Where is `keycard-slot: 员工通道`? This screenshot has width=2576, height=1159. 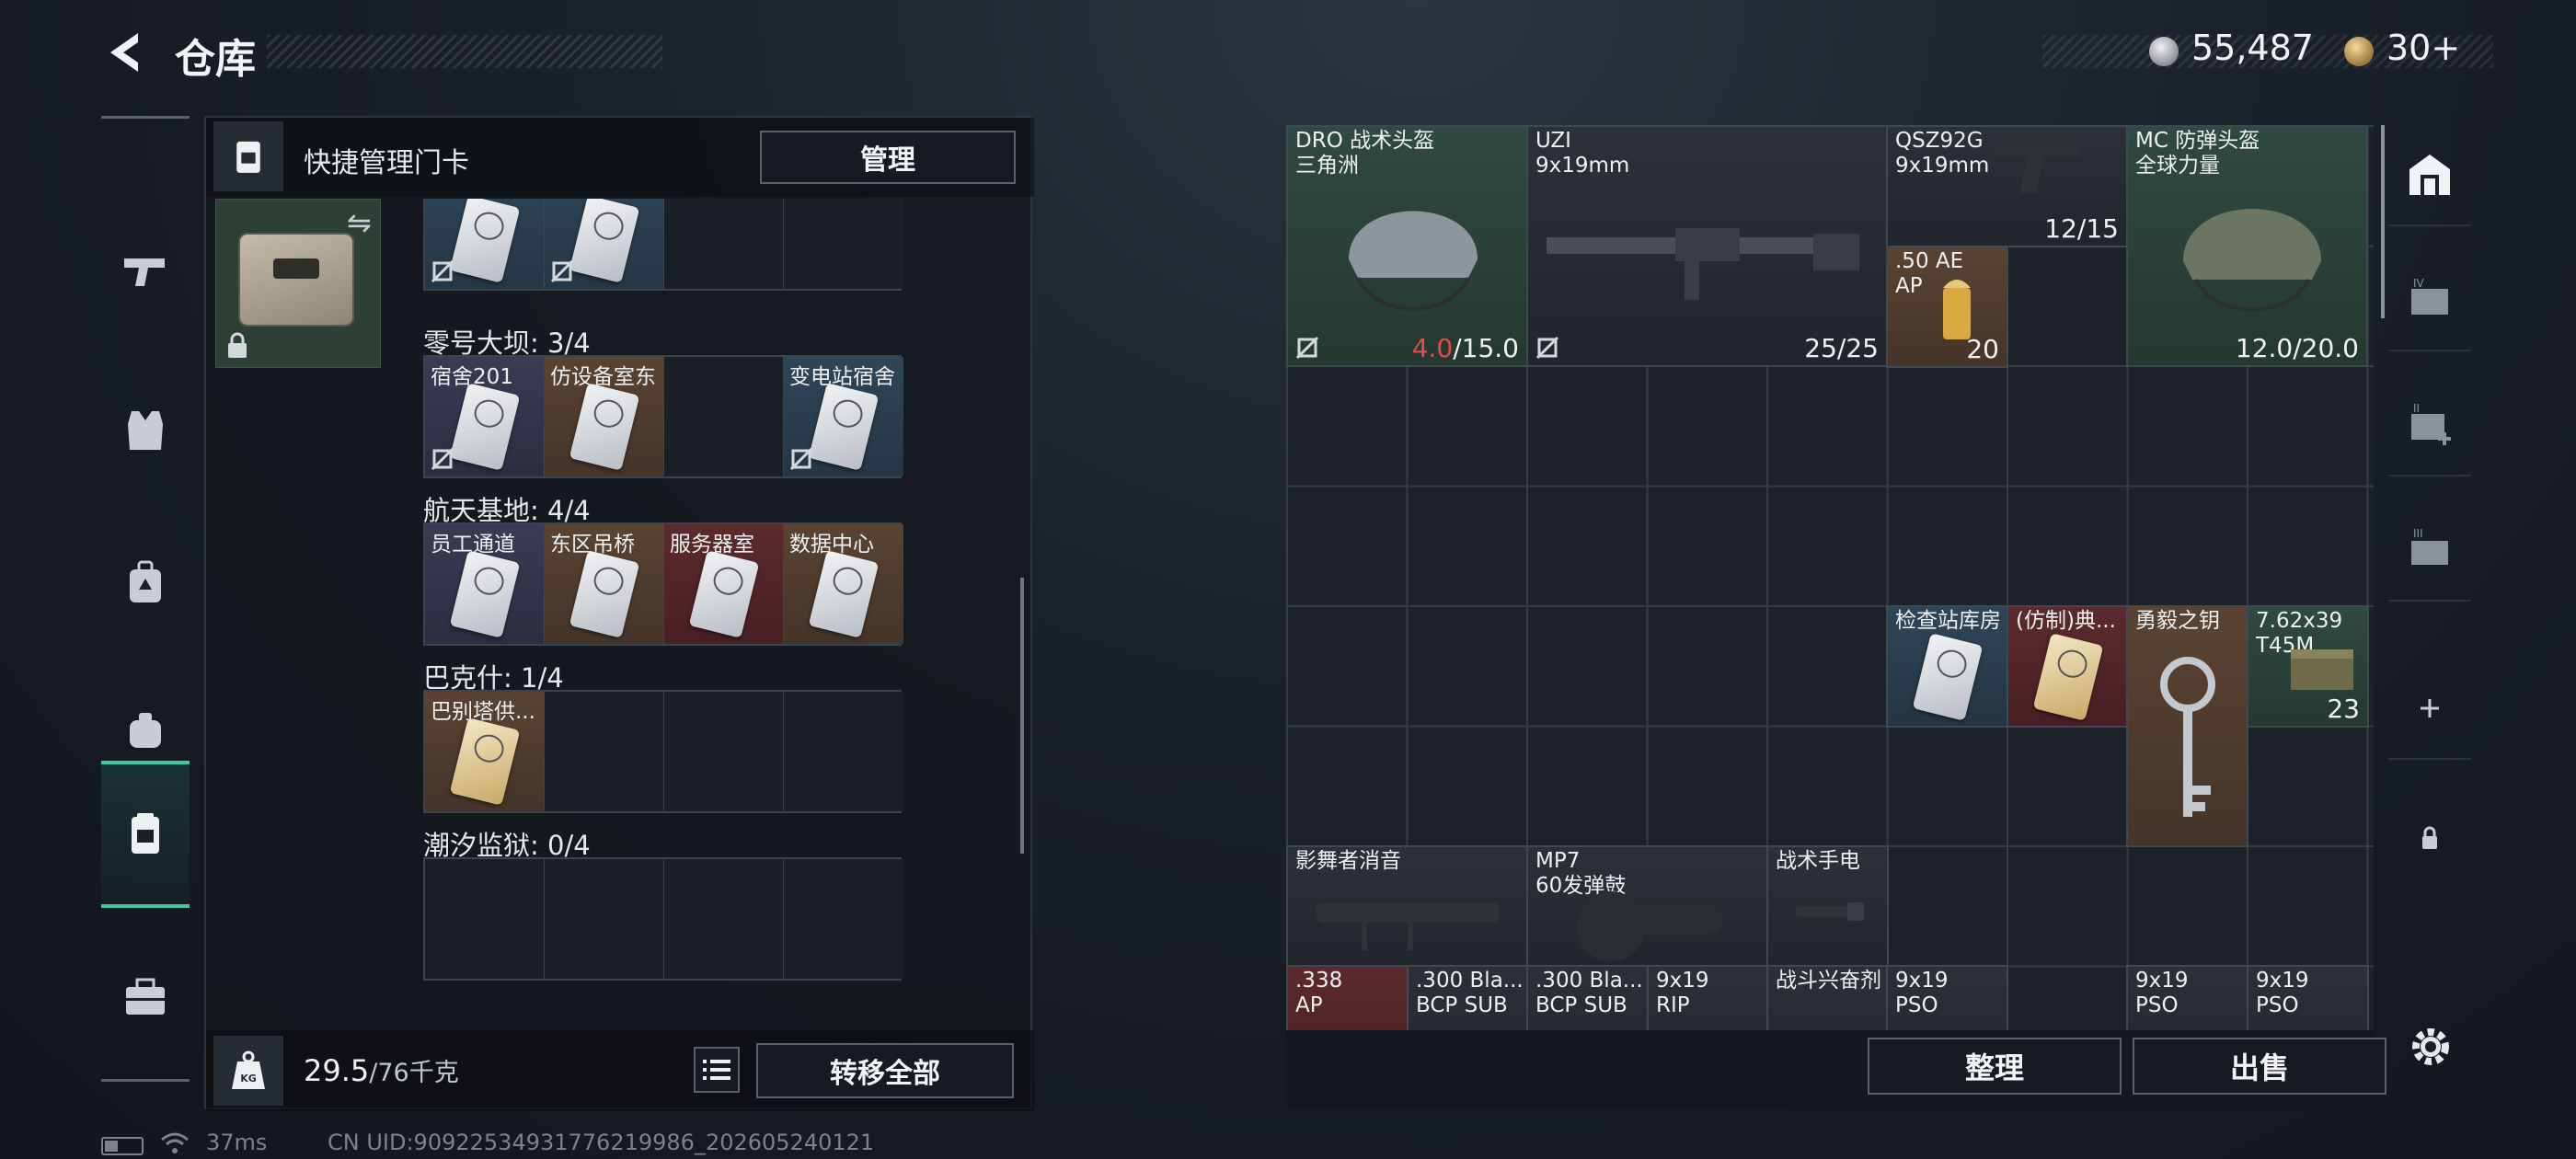
keycard-slot: 员工通道 is located at coordinates (485, 584).